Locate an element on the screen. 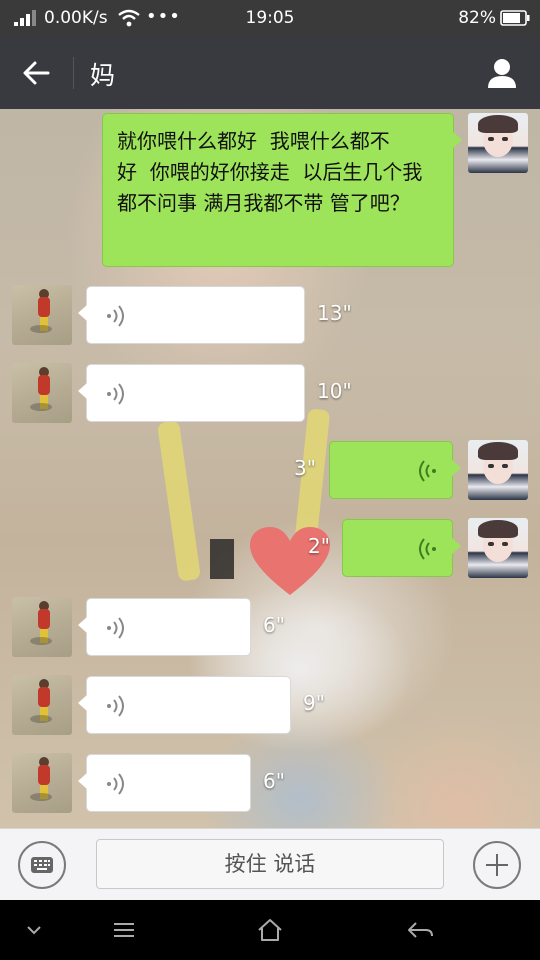 This screenshot has width=540, height=960. menu-icon is located at coordinates (124, 930).